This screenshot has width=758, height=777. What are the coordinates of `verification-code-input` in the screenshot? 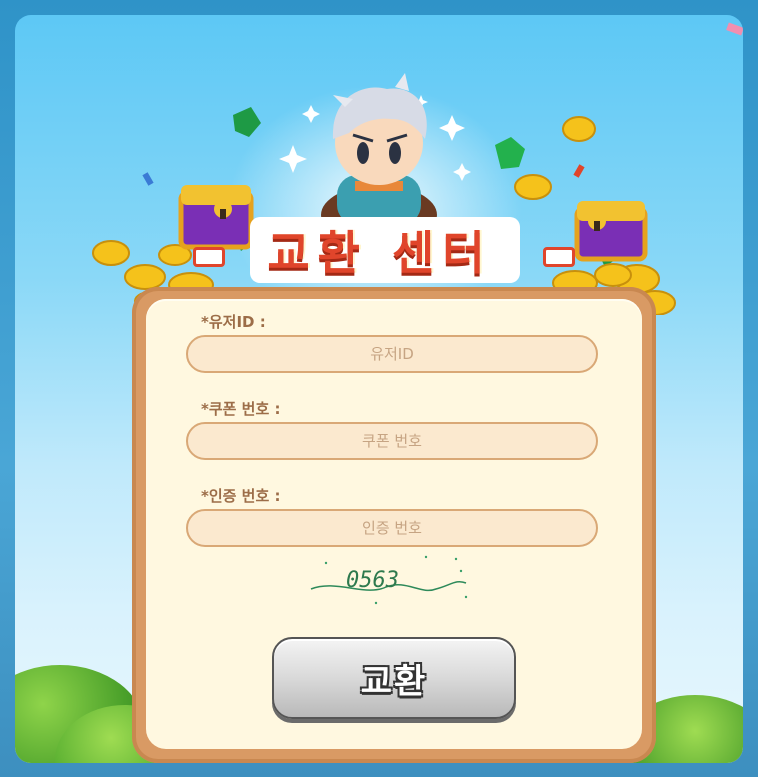 It's located at (392, 528).